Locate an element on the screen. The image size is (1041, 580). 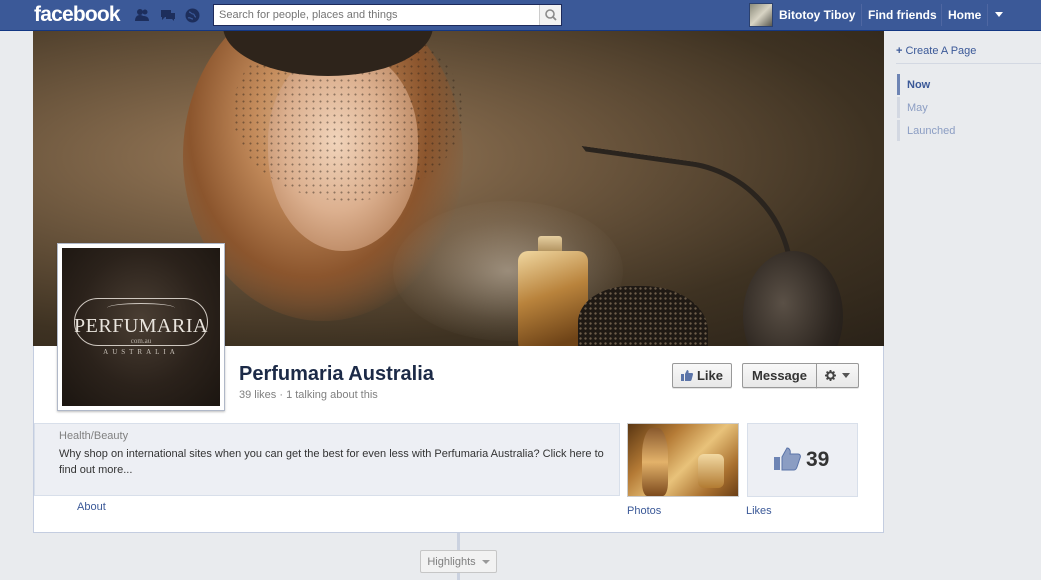
highlights-label: Highlights is located at coordinates (451, 561).